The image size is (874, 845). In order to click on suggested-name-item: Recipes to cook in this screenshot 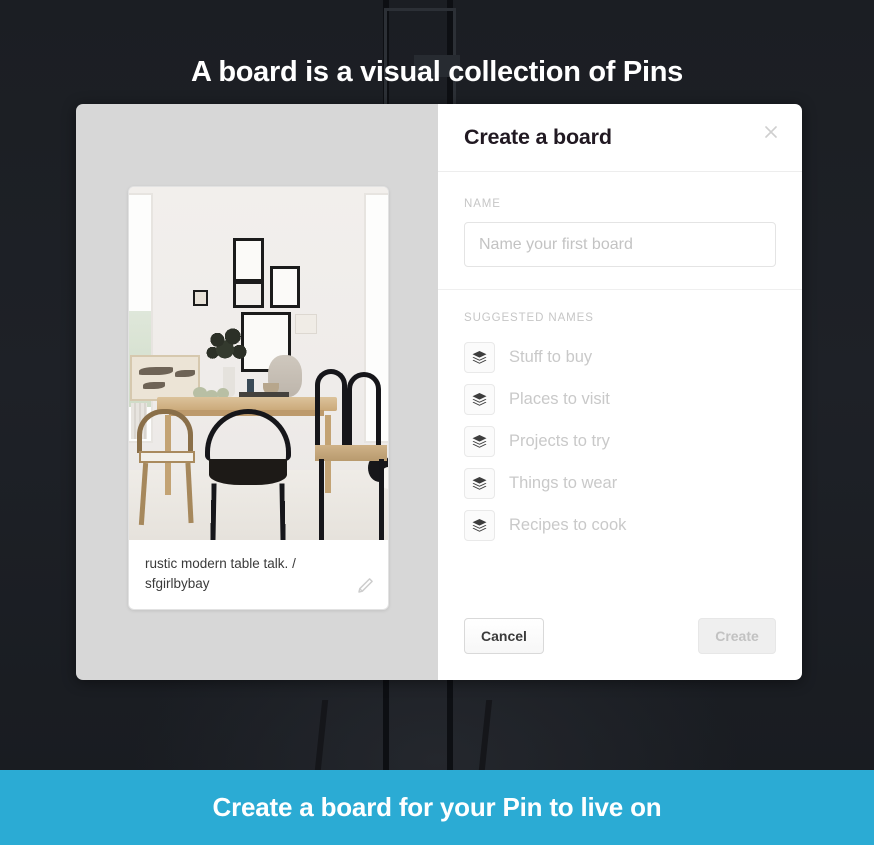, I will do `click(620, 525)`.